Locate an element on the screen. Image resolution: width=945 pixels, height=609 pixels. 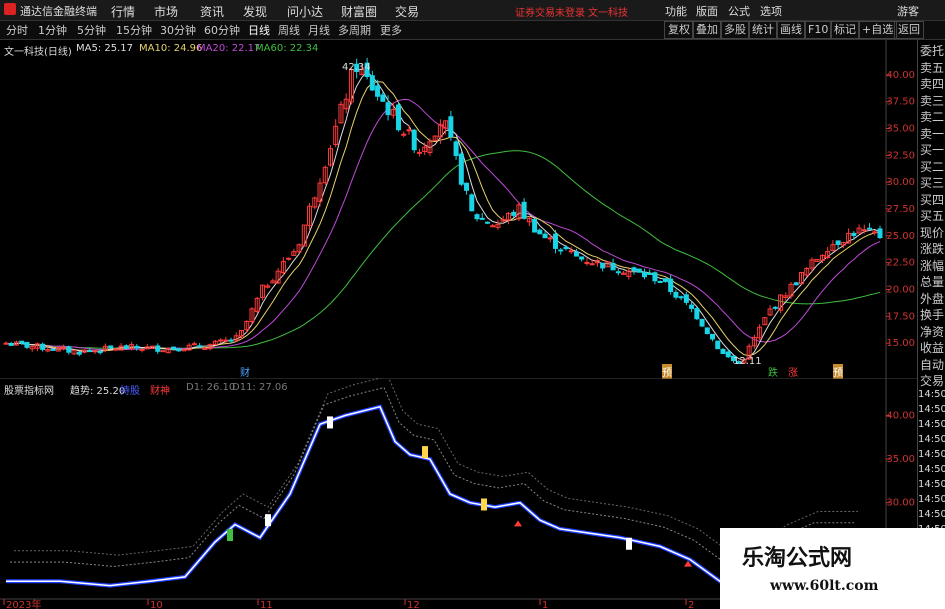
menu-ask: 问小达 is located at coordinates (305, 11).